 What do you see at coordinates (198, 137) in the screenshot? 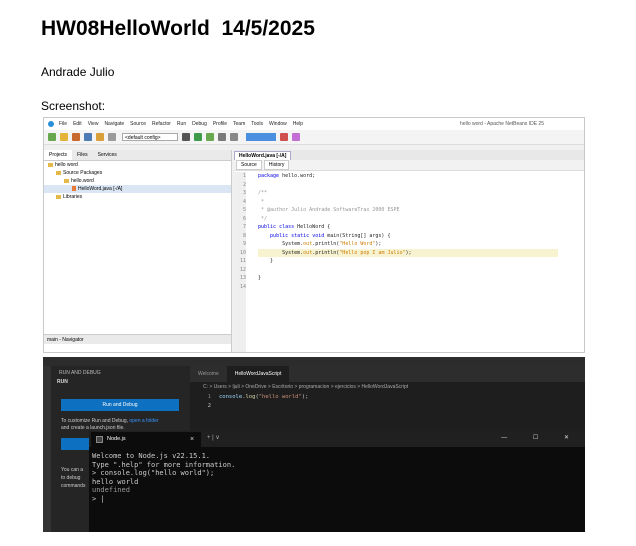
I see `clean-build-icon` at bounding box center [198, 137].